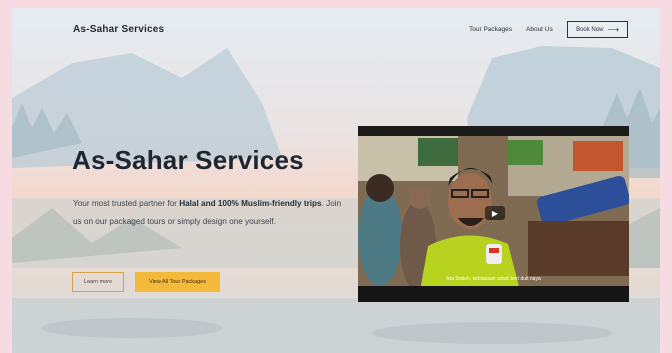  Describe the element at coordinates (126, 203) in the screenshot. I see `hero-description-text-1: Your most trusted partner for` at that location.